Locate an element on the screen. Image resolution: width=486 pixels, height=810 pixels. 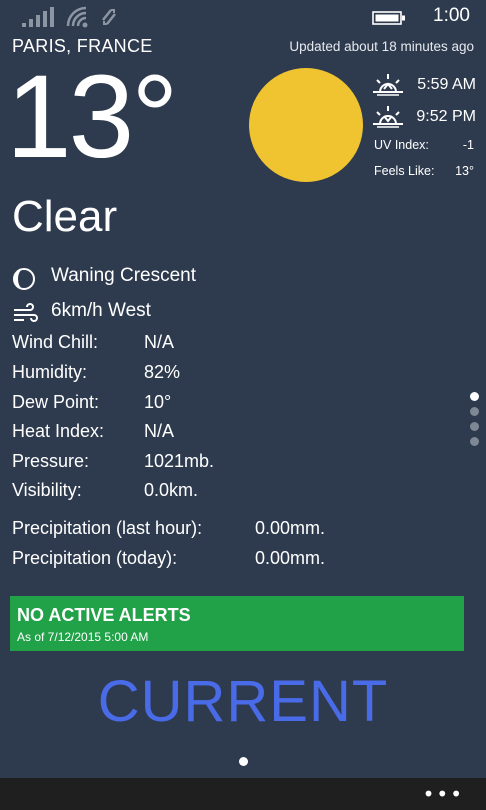
current-temperature: 13° is located at coordinates (92, 117).